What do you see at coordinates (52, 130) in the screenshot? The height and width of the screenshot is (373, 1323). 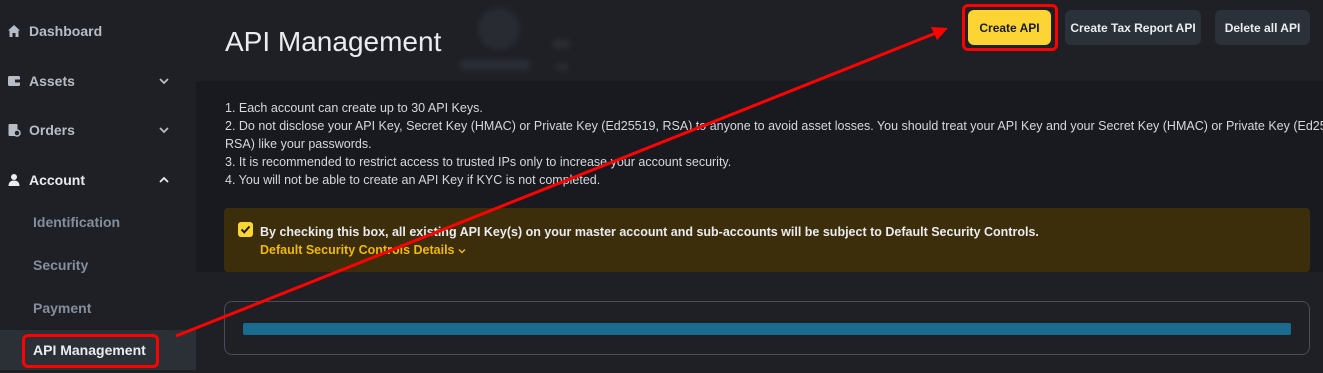 I see `sidebar-item-label: Orders` at bounding box center [52, 130].